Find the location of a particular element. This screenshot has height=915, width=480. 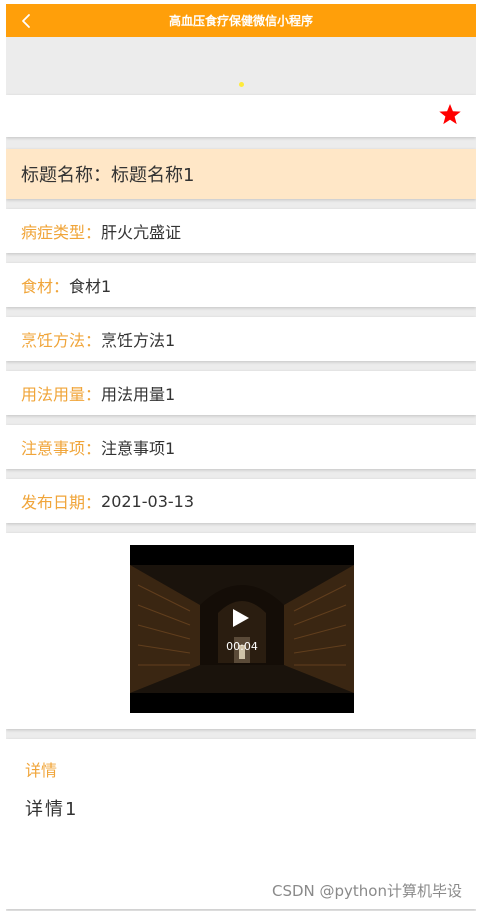

field-value: 肝火亢盛证 is located at coordinates (141, 232).